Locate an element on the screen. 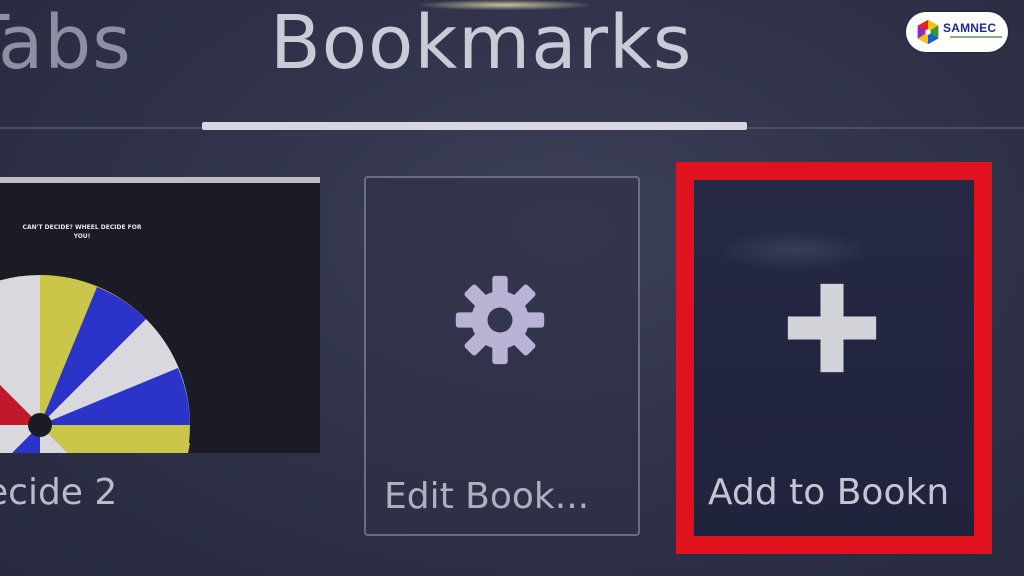 The width and height of the screenshot is (1024, 576). plus-icon is located at coordinates (832, 328).